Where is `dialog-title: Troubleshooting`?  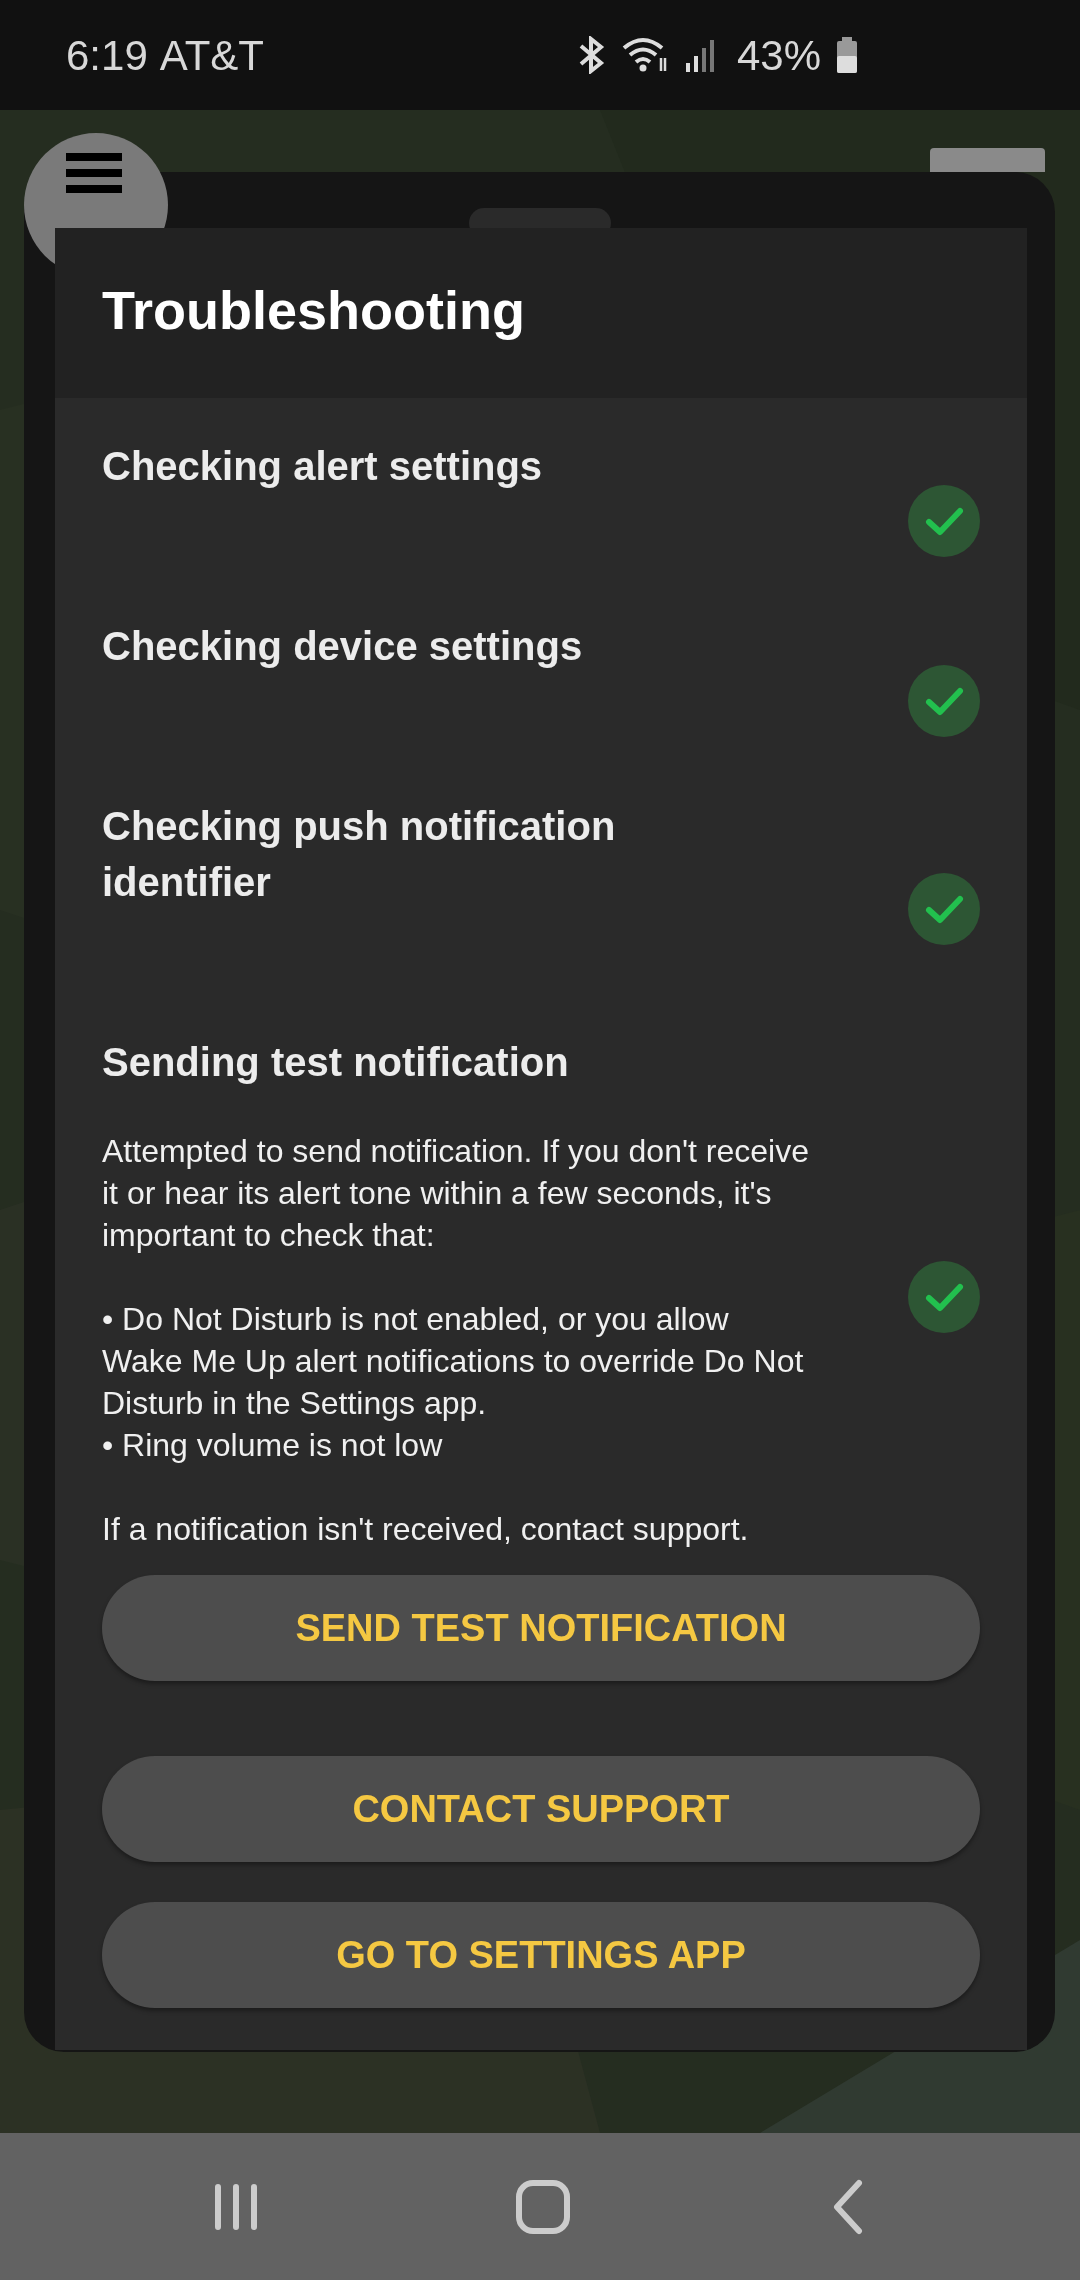
dialog-title: Troubleshooting is located at coordinates (313, 312).